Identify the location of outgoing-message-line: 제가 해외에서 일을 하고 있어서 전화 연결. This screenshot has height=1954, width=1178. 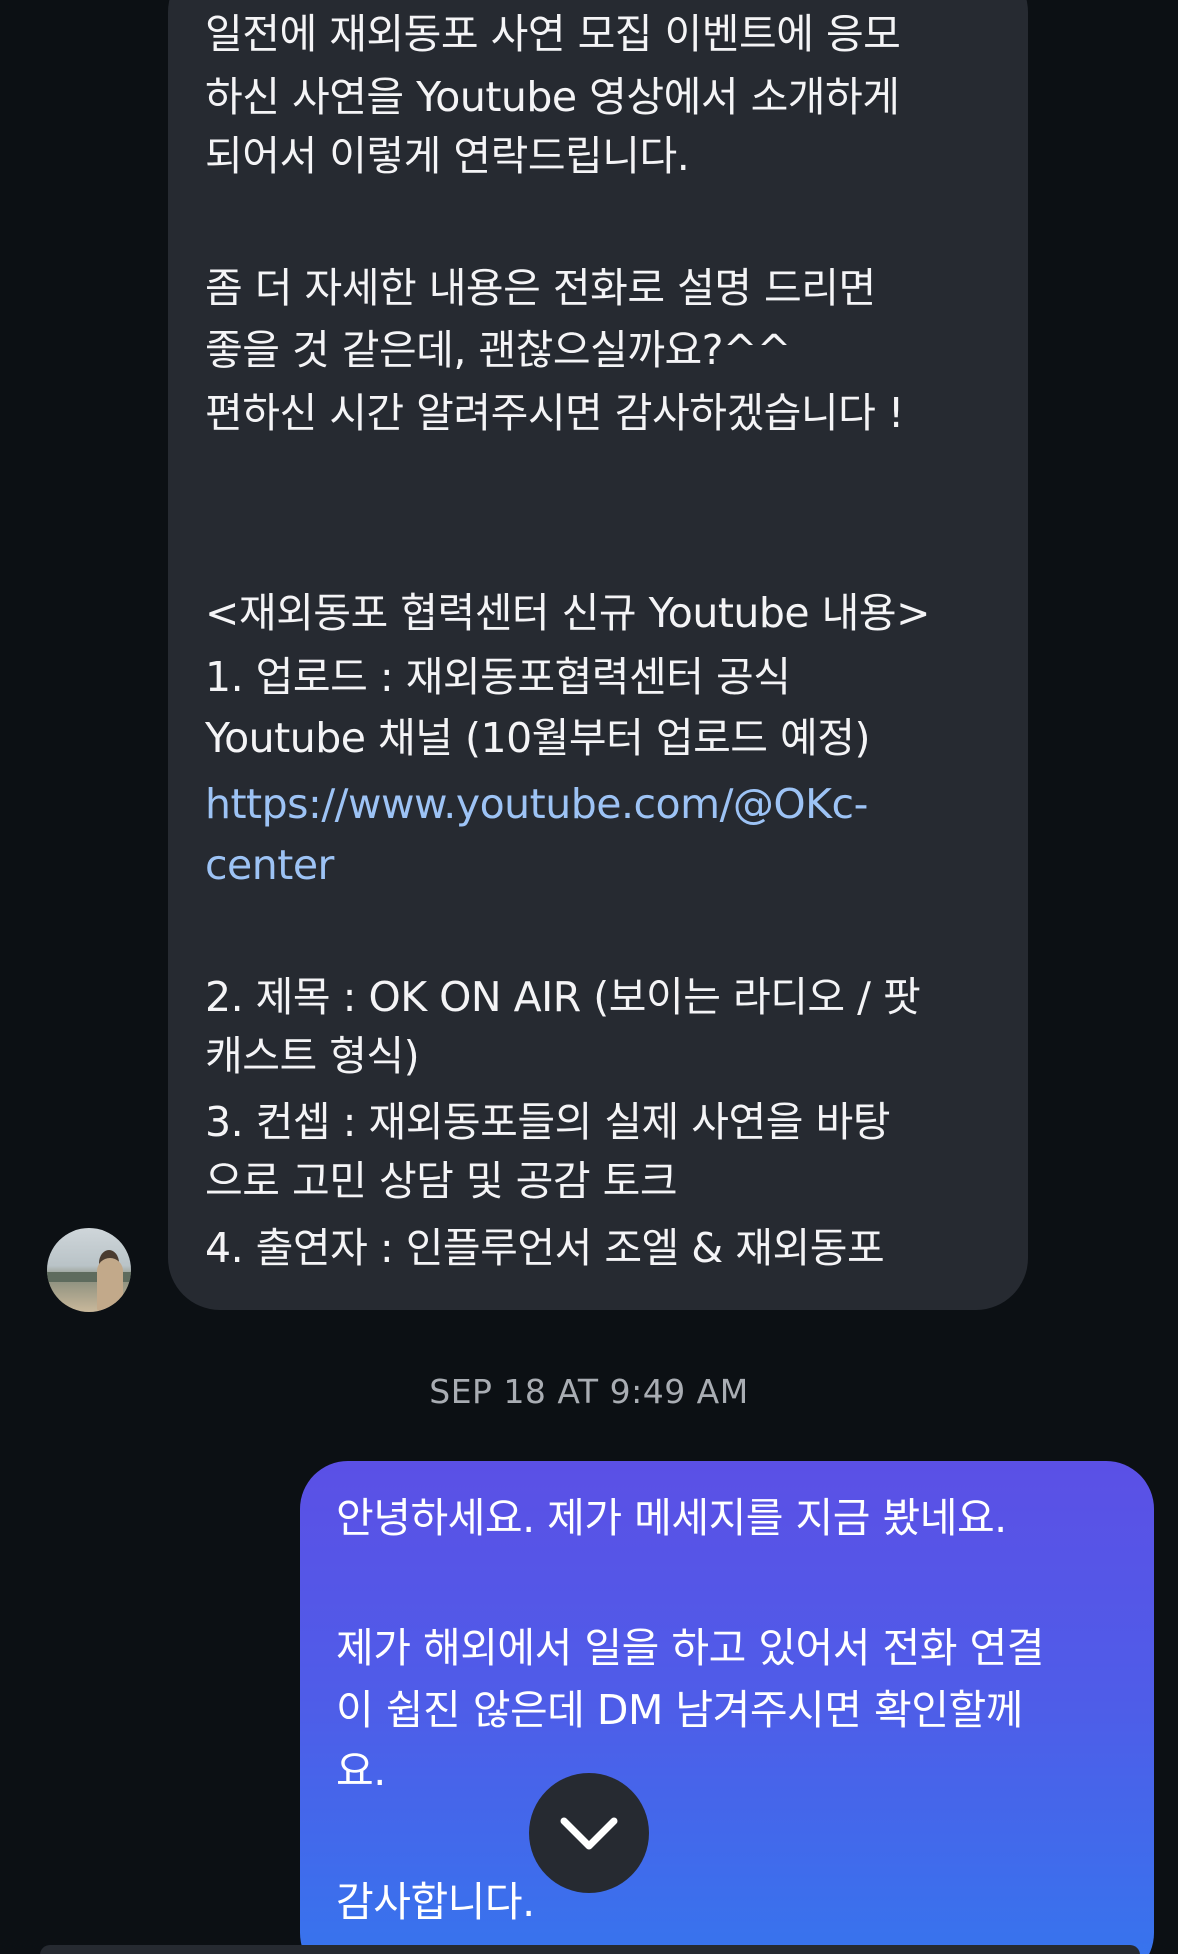
(690, 1648).